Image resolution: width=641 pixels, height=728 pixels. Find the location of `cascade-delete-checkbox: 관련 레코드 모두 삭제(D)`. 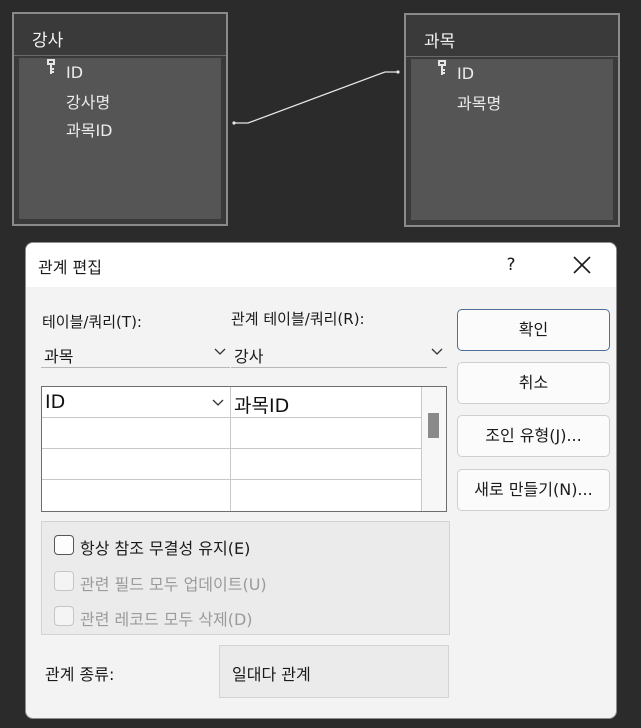

cascade-delete-checkbox: 관련 레코드 모두 삭제(D) is located at coordinates (184, 616).